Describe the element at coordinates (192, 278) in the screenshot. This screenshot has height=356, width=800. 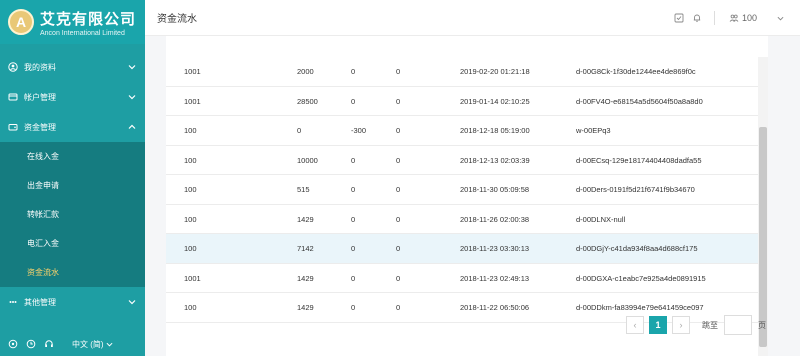
I see `account-cell: 1001` at that location.